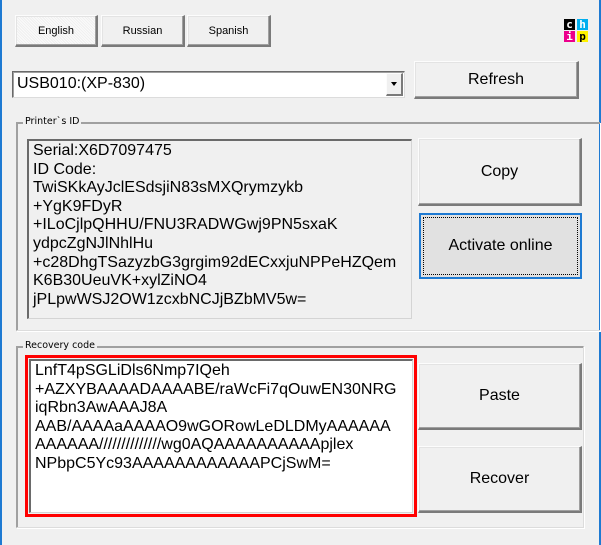  I want to click on paste-button: Paste, so click(500, 396).